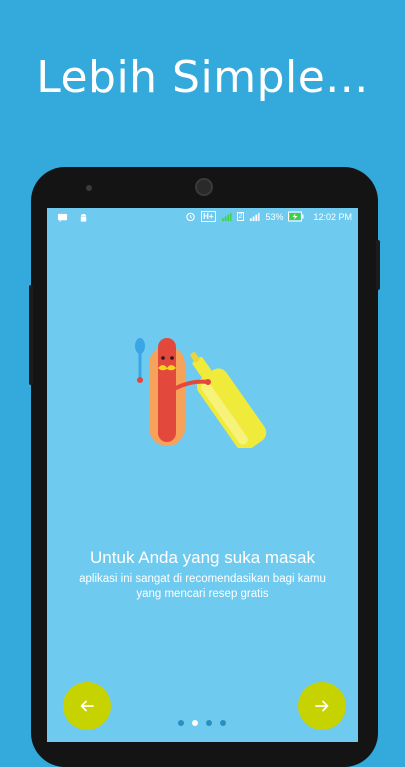  I want to click on hotdog-mustard-illustration, so click(201, 393).